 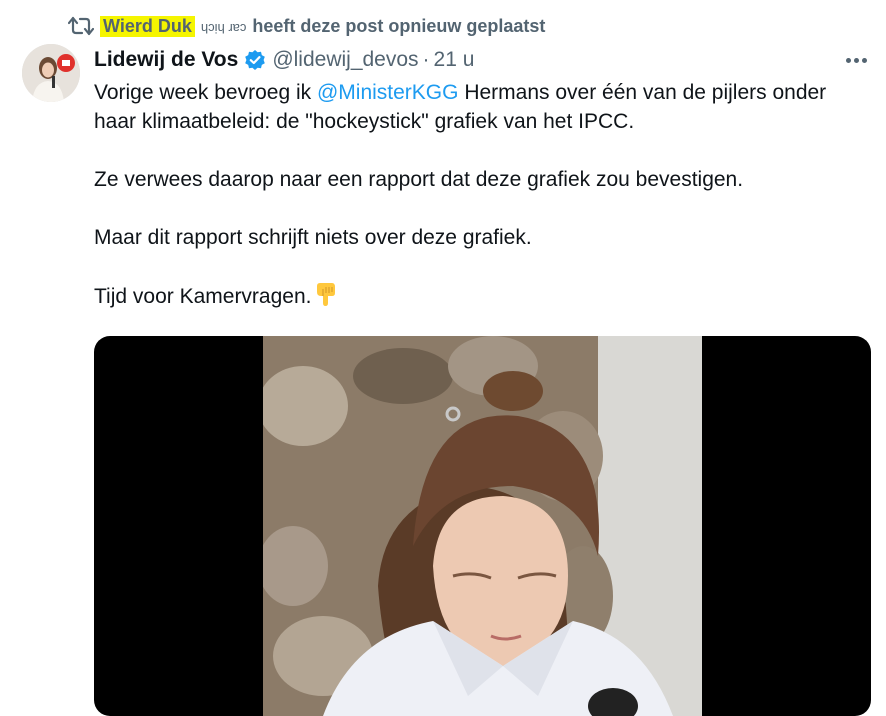 What do you see at coordinates (345, 60) in the screenshot?
I see `author-handle: @lidewij_devos` at bounding box center [345, 60].